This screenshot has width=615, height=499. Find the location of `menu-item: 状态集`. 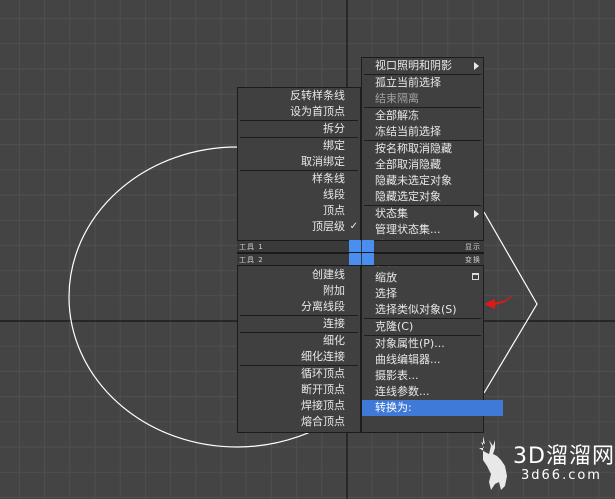

menu-item: 状态集 is located at coordinates (422, 214).